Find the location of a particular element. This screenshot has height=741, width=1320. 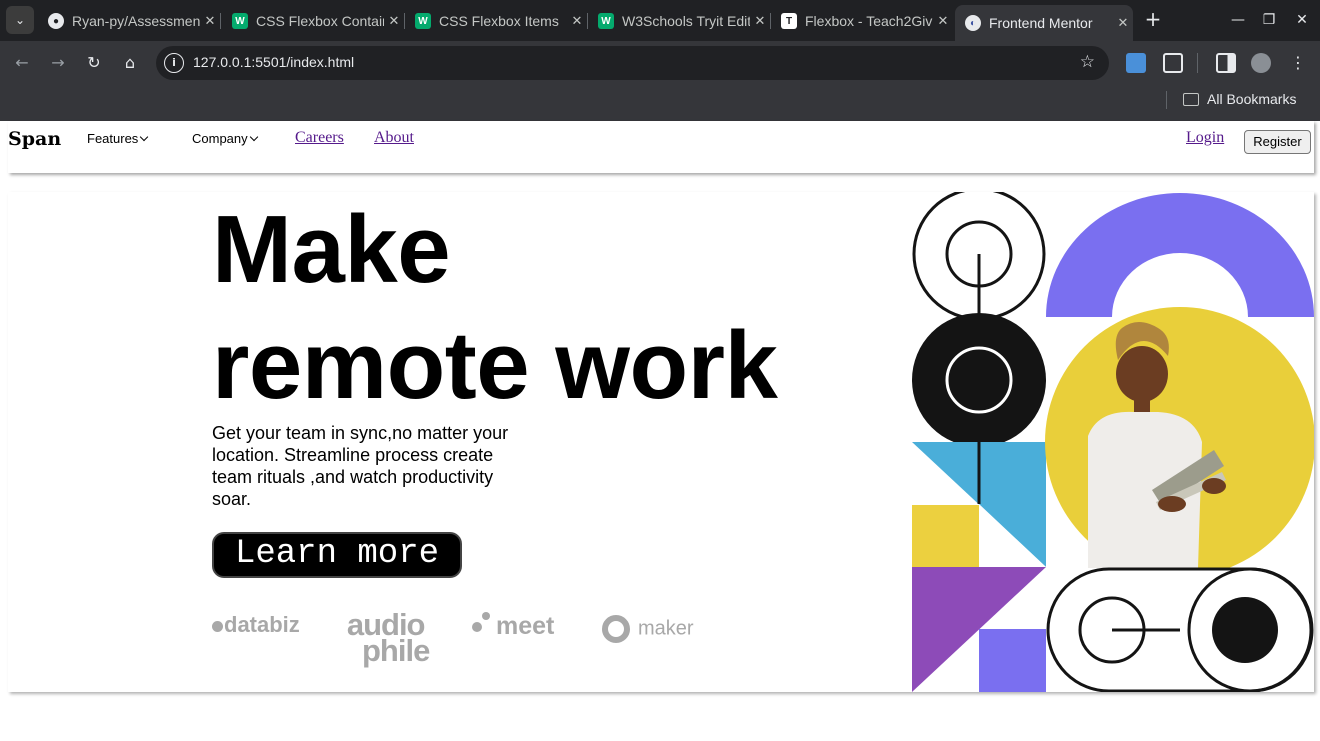

tab-github: ● Ryan-py/Assessment ✕ is located at coordinates (129, 21).